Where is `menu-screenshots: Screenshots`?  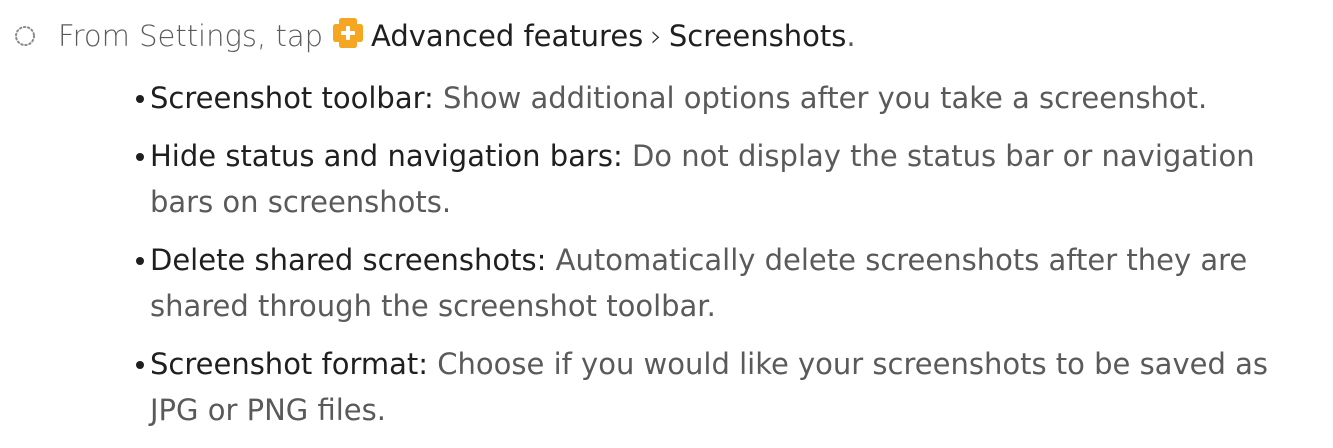
menu-screenshots: Screenshots is located at coordinates (757, 36).